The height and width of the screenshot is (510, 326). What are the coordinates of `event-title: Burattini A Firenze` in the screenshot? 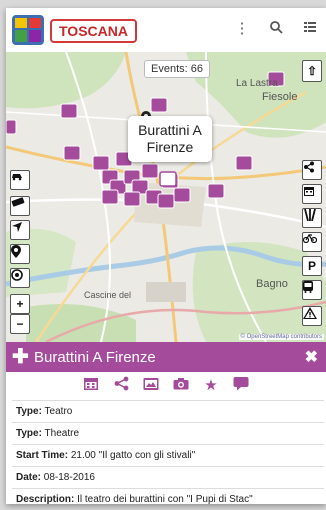 It's located at (95, 357).